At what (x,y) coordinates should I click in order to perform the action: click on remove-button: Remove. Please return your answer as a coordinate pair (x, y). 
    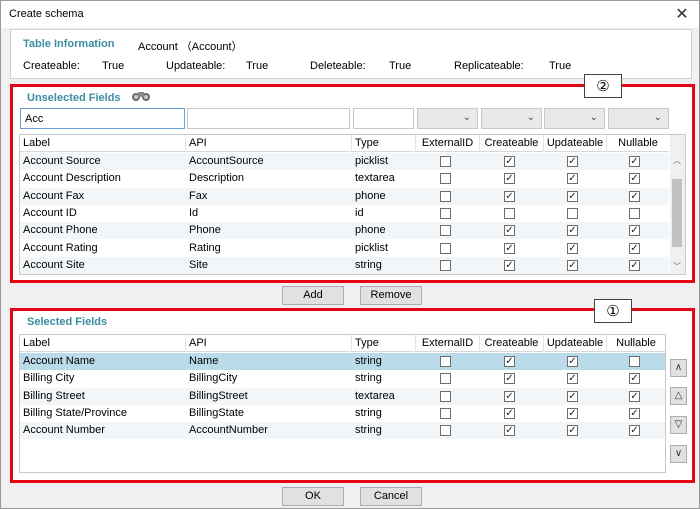
    Looking at the image, I should click on (391, 295).